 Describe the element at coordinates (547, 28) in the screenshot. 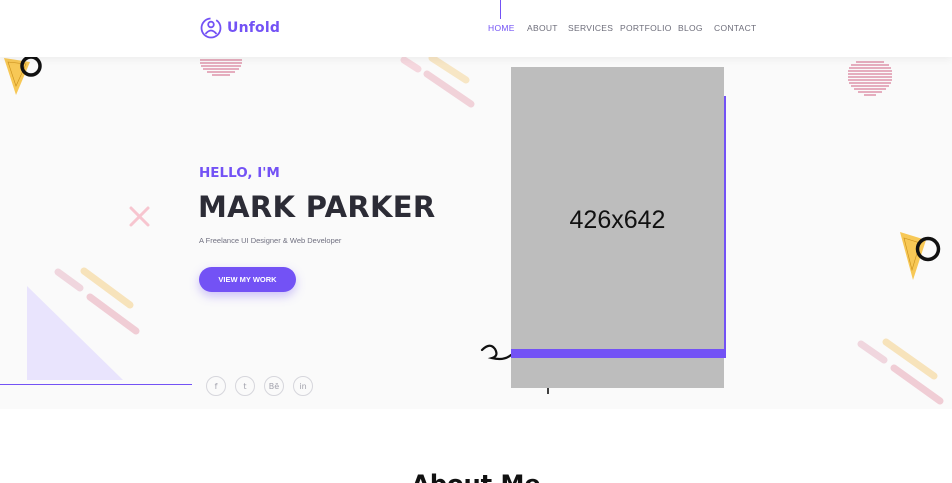

I see `nav-about: ABOUT` at that location.